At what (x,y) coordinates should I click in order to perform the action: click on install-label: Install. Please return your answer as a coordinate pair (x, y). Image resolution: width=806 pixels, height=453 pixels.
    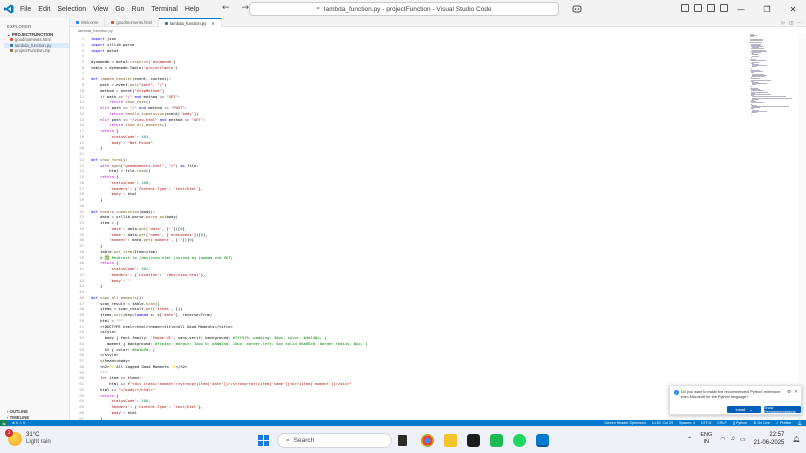
    Looking at the image, I should click on (740, 409).